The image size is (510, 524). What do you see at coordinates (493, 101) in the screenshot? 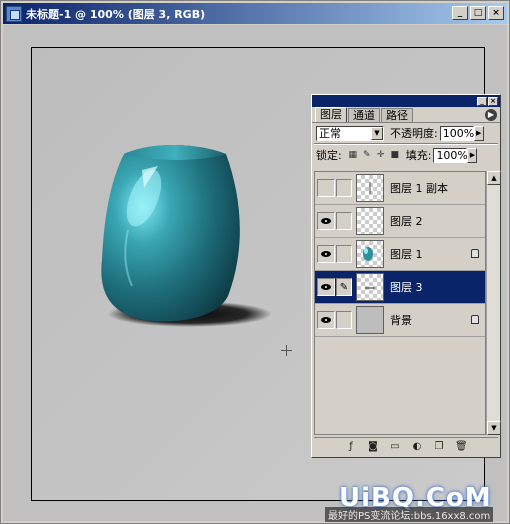
I see `palette-close-button: ×` at bounding box center [493, 101].